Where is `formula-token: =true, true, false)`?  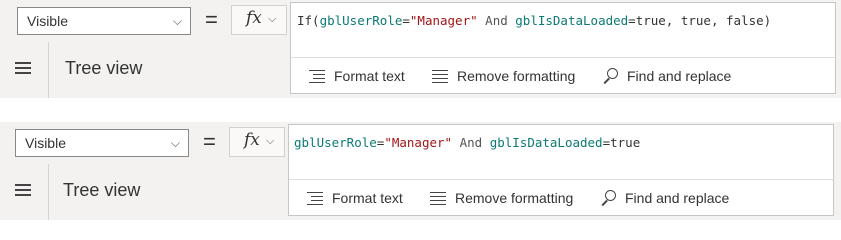
formula-token: =true, true, false) is located at coordinates (700, 20).